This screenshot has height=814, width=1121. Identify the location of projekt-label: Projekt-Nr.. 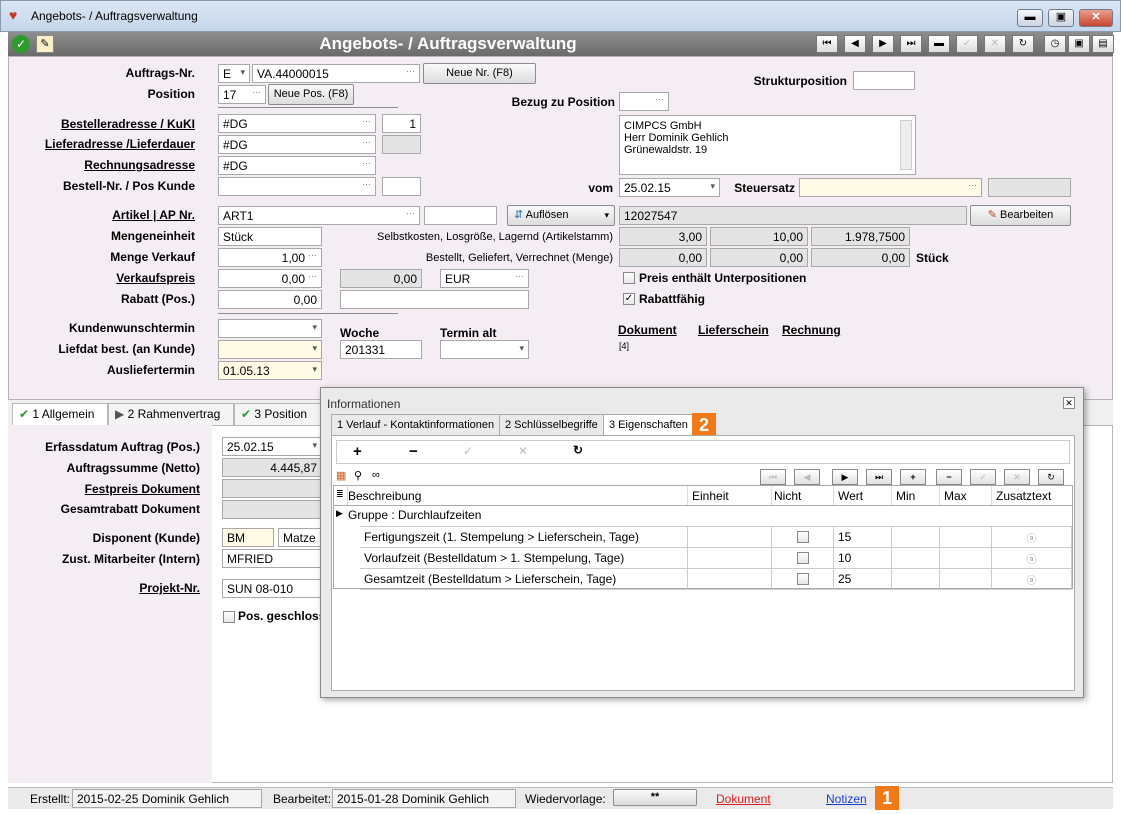
(110, 588).